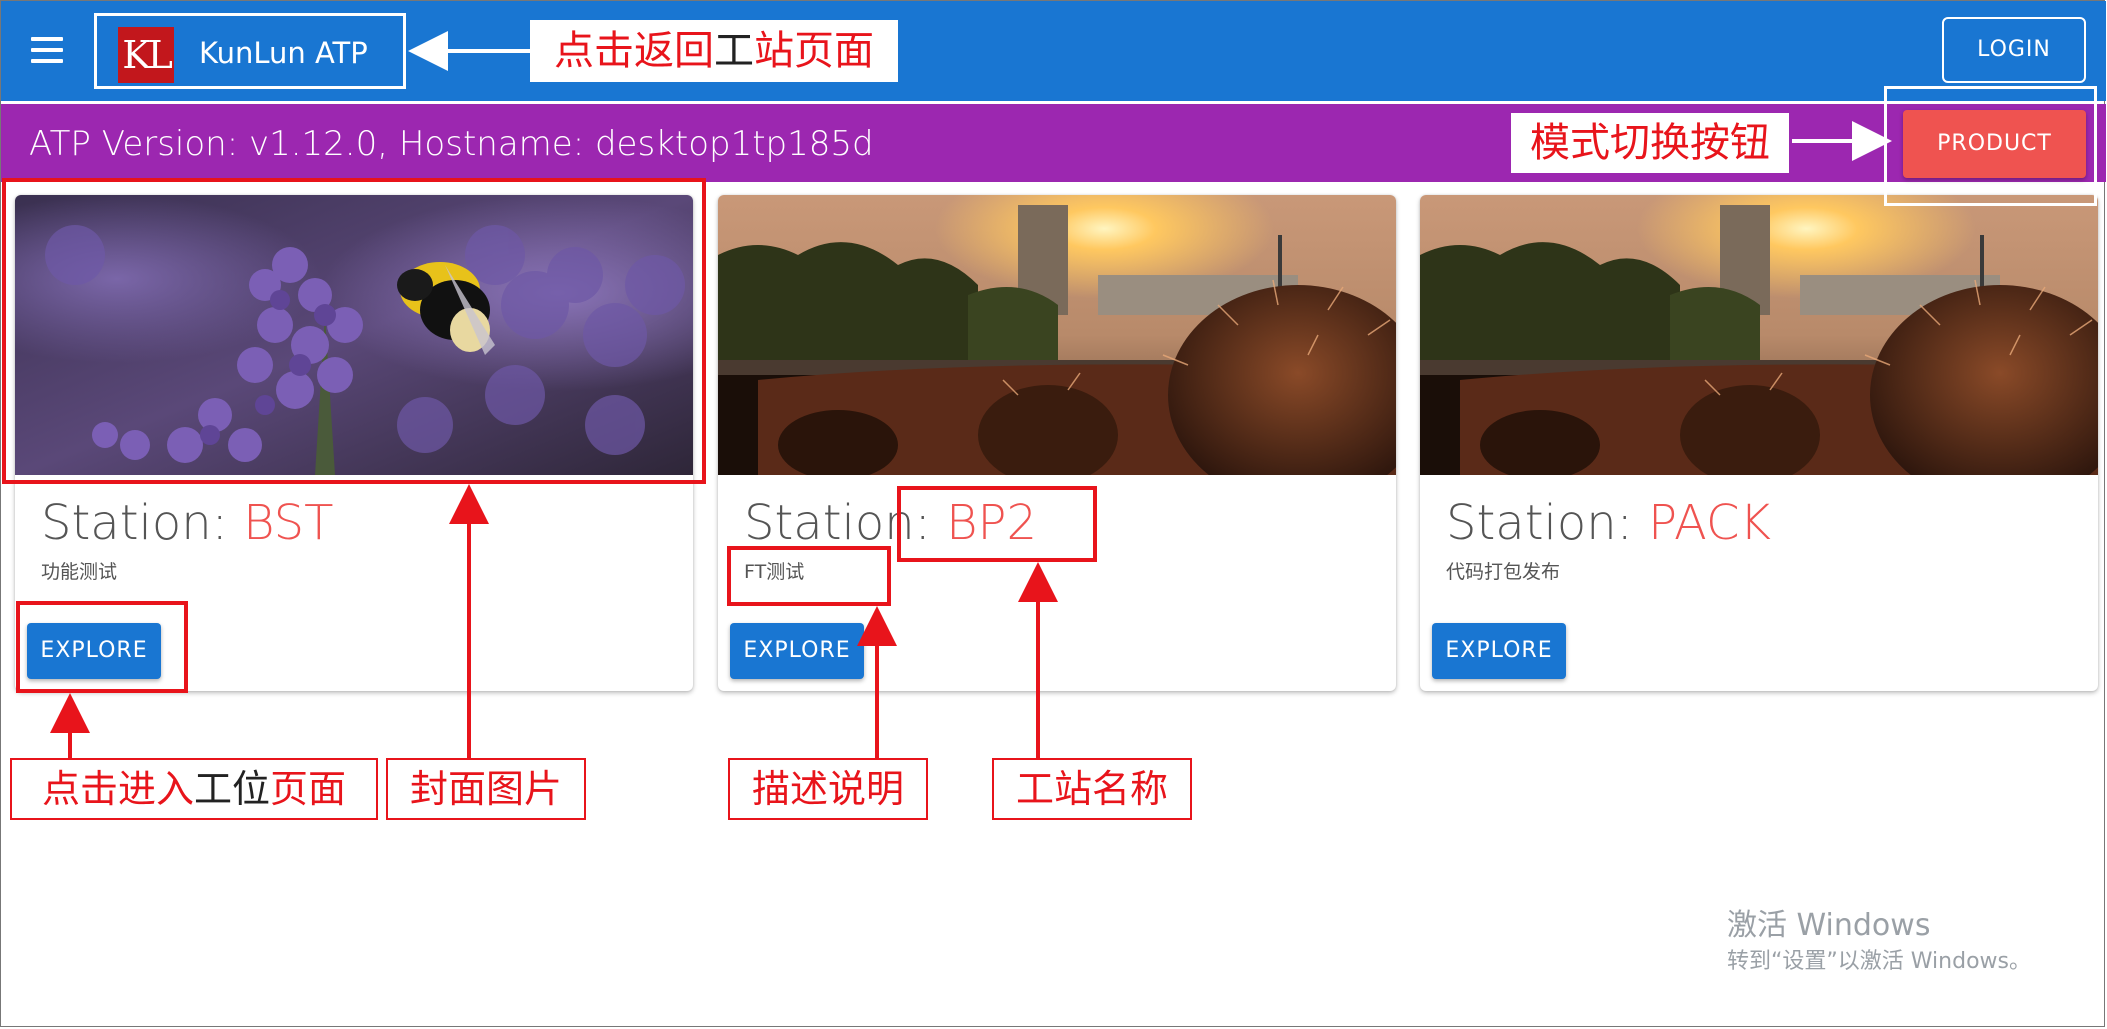 Image resolution: width=2107 pixels, height=1029 pixels. Describe the element at coordinates (734, 51) in the screenshot. I see `callout-home-part2: 工` at that location.